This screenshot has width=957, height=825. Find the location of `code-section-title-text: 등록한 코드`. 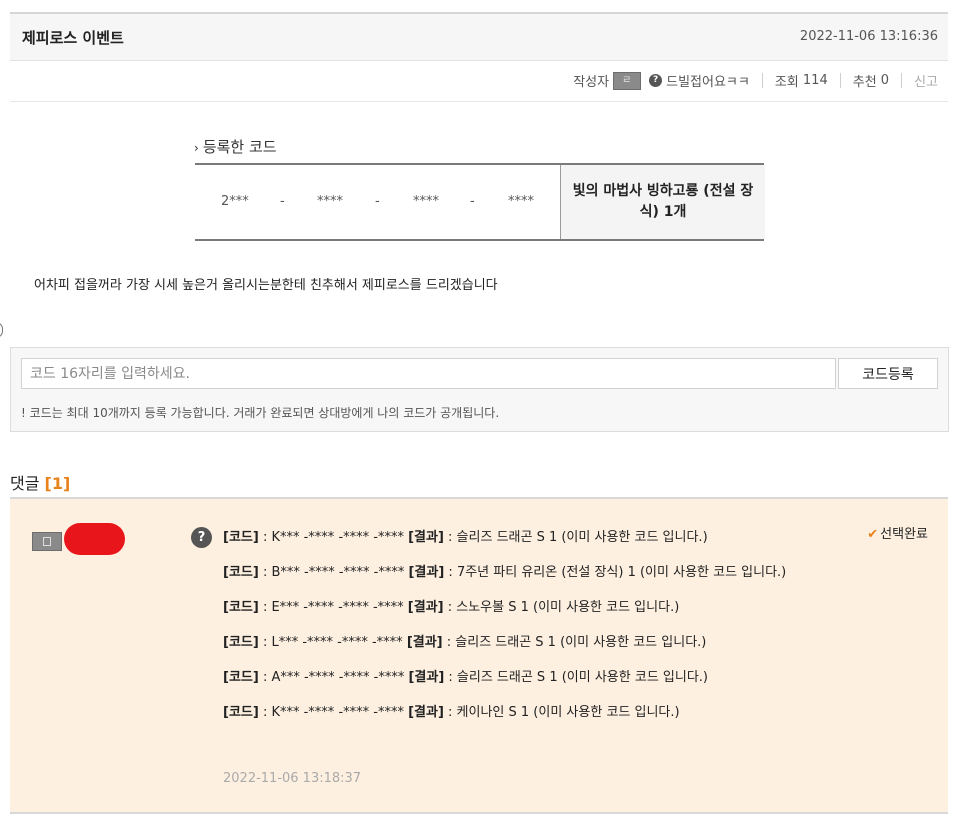

code-section-title-text: 등록한 코드 is located at coordinates (239, 147).